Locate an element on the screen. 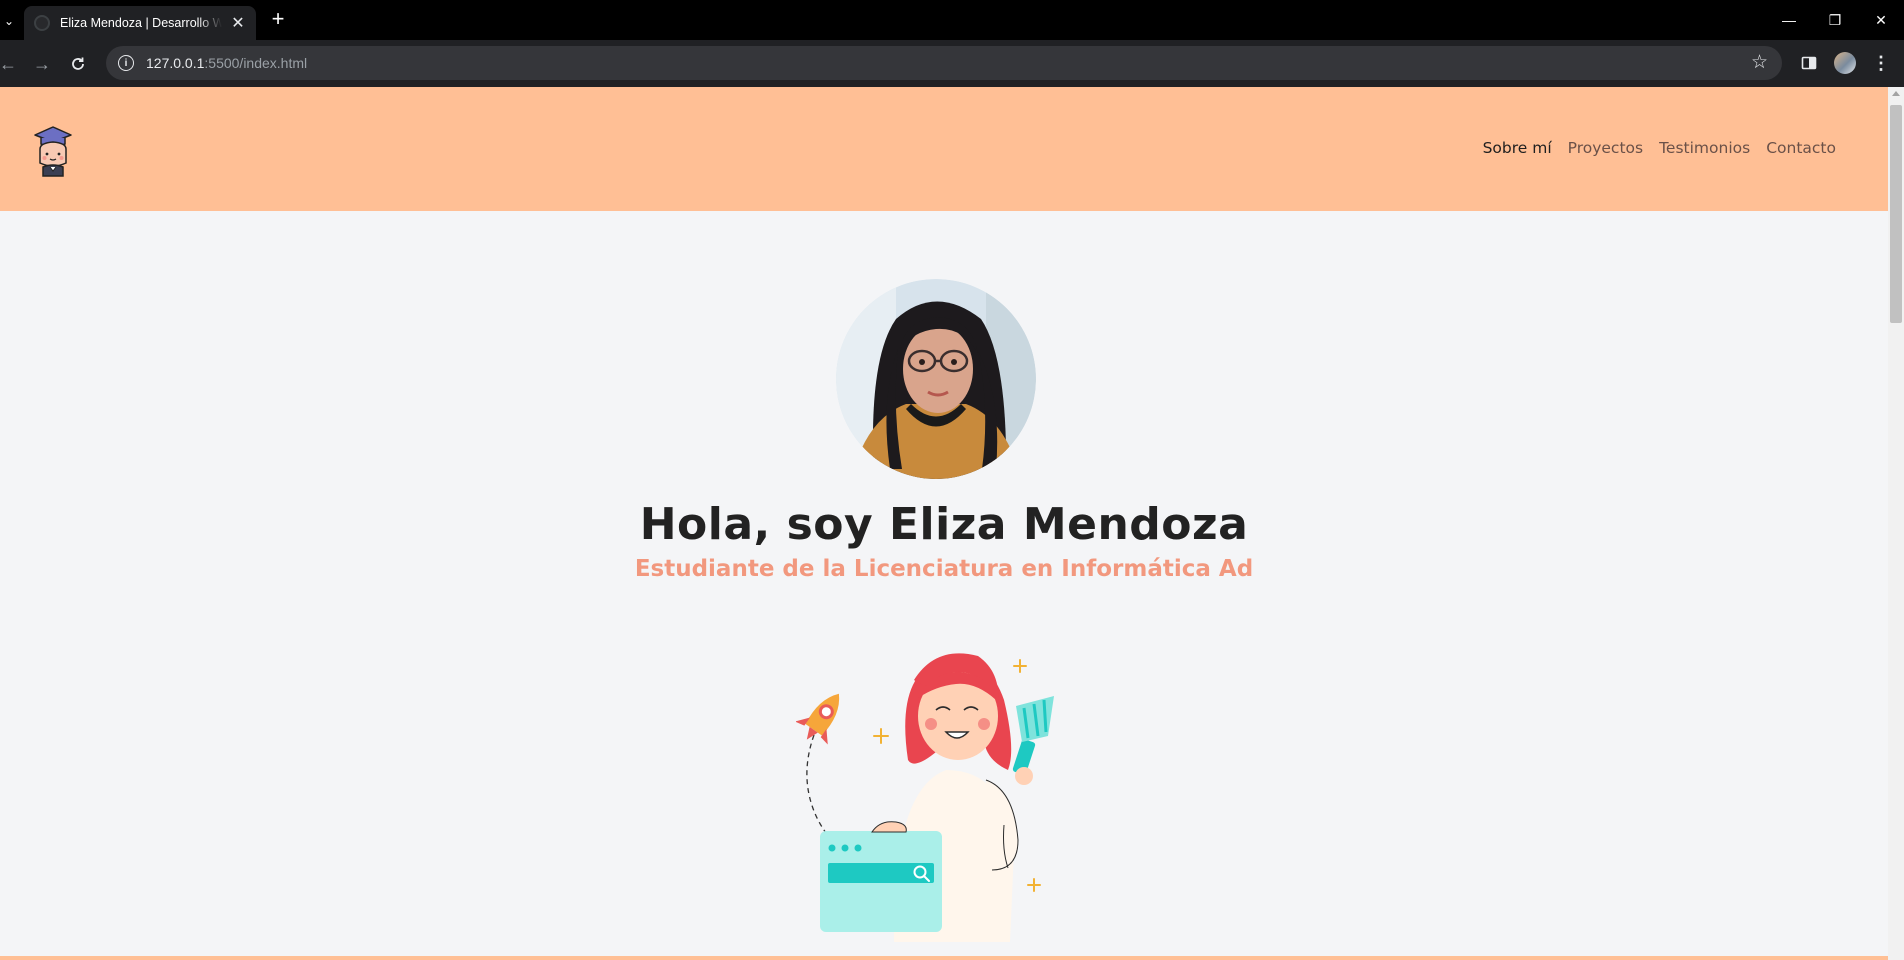  profile-button is located at coordinates (1845, 63).